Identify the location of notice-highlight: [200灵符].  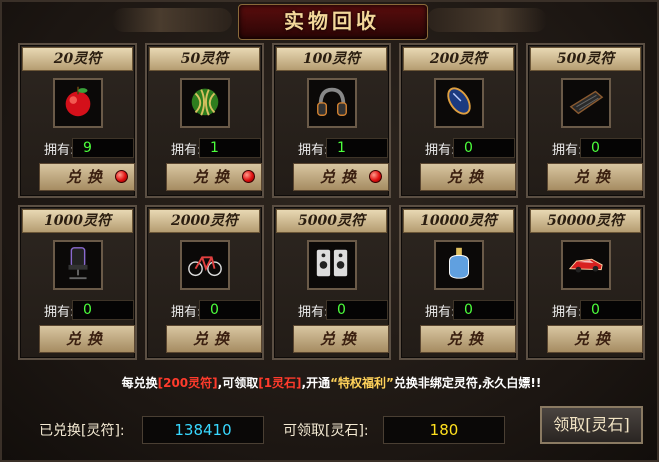
(187, 383).